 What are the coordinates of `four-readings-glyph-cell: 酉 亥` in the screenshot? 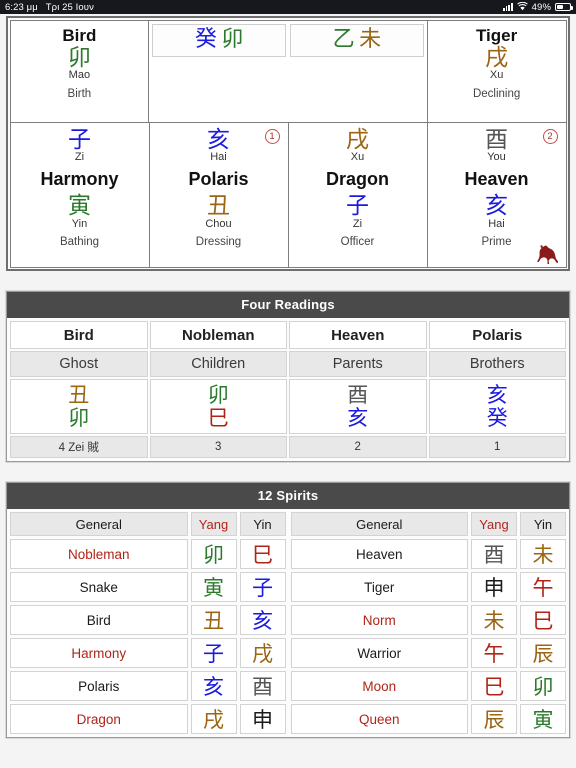 It's located at (358, 406).